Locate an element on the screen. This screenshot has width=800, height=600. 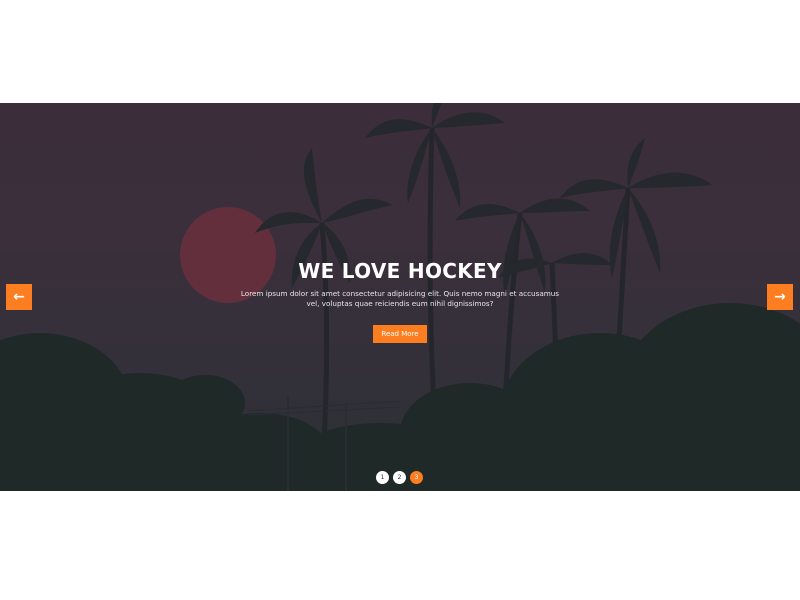
slide-dot-3: 3 is located at coordinates (416, 477).